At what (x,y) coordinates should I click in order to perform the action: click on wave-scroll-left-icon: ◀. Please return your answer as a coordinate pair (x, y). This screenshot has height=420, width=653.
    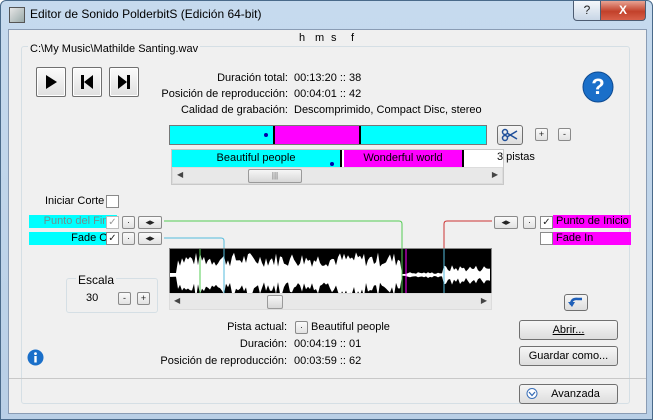
    Looking at the image, I should click on (177, 300).